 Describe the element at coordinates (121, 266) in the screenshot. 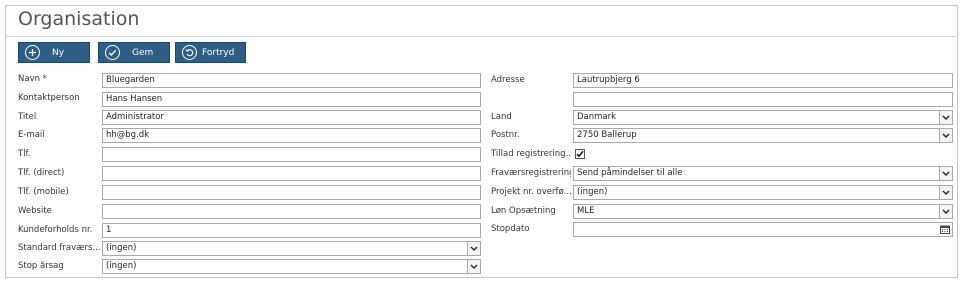

I see `stop-reason-value: (ingen)` at that location.